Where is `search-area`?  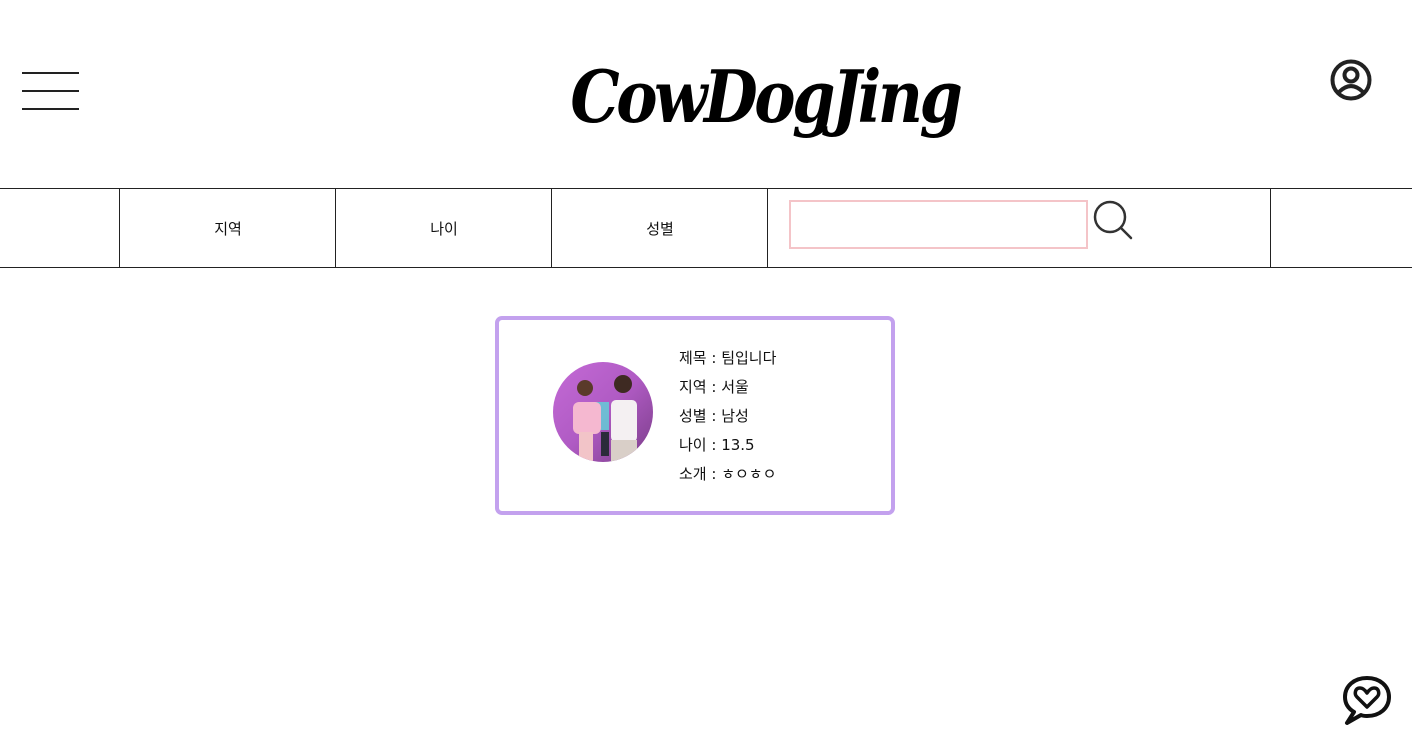
search-area is located at coordinates (1019, 228).